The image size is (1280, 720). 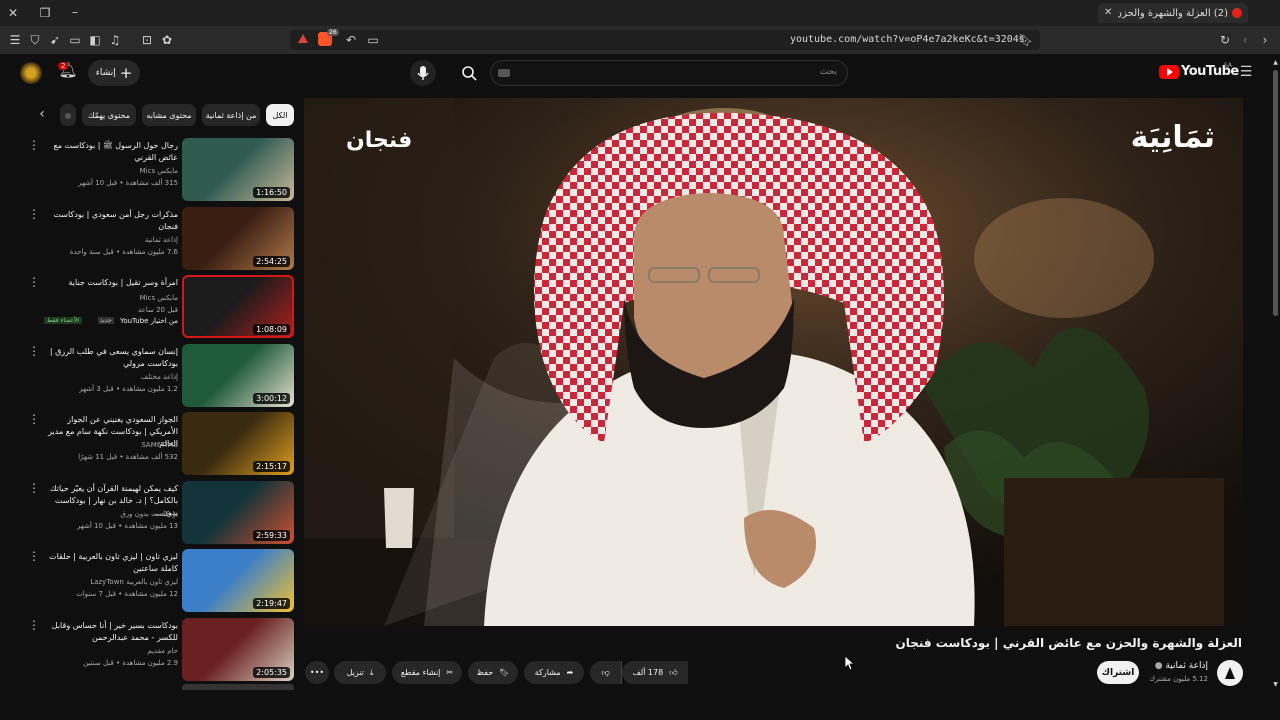 What do you see at coordinates (167, 40) in the screenshot?
I see `extensions-icon: ✿` at bounding box center [167, 40].